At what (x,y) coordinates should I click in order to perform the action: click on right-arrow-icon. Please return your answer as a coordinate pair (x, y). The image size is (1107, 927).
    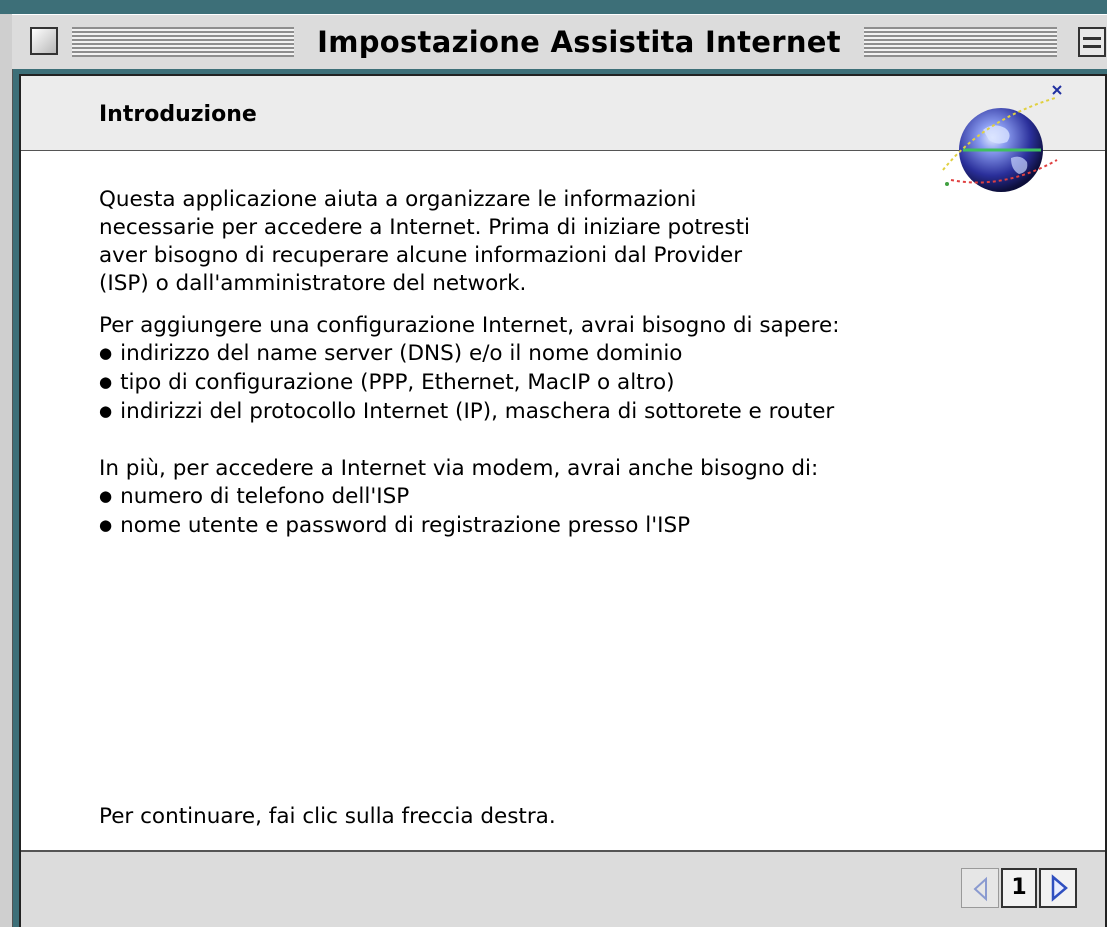
    Looking at the image, I should click on (1059, 888).